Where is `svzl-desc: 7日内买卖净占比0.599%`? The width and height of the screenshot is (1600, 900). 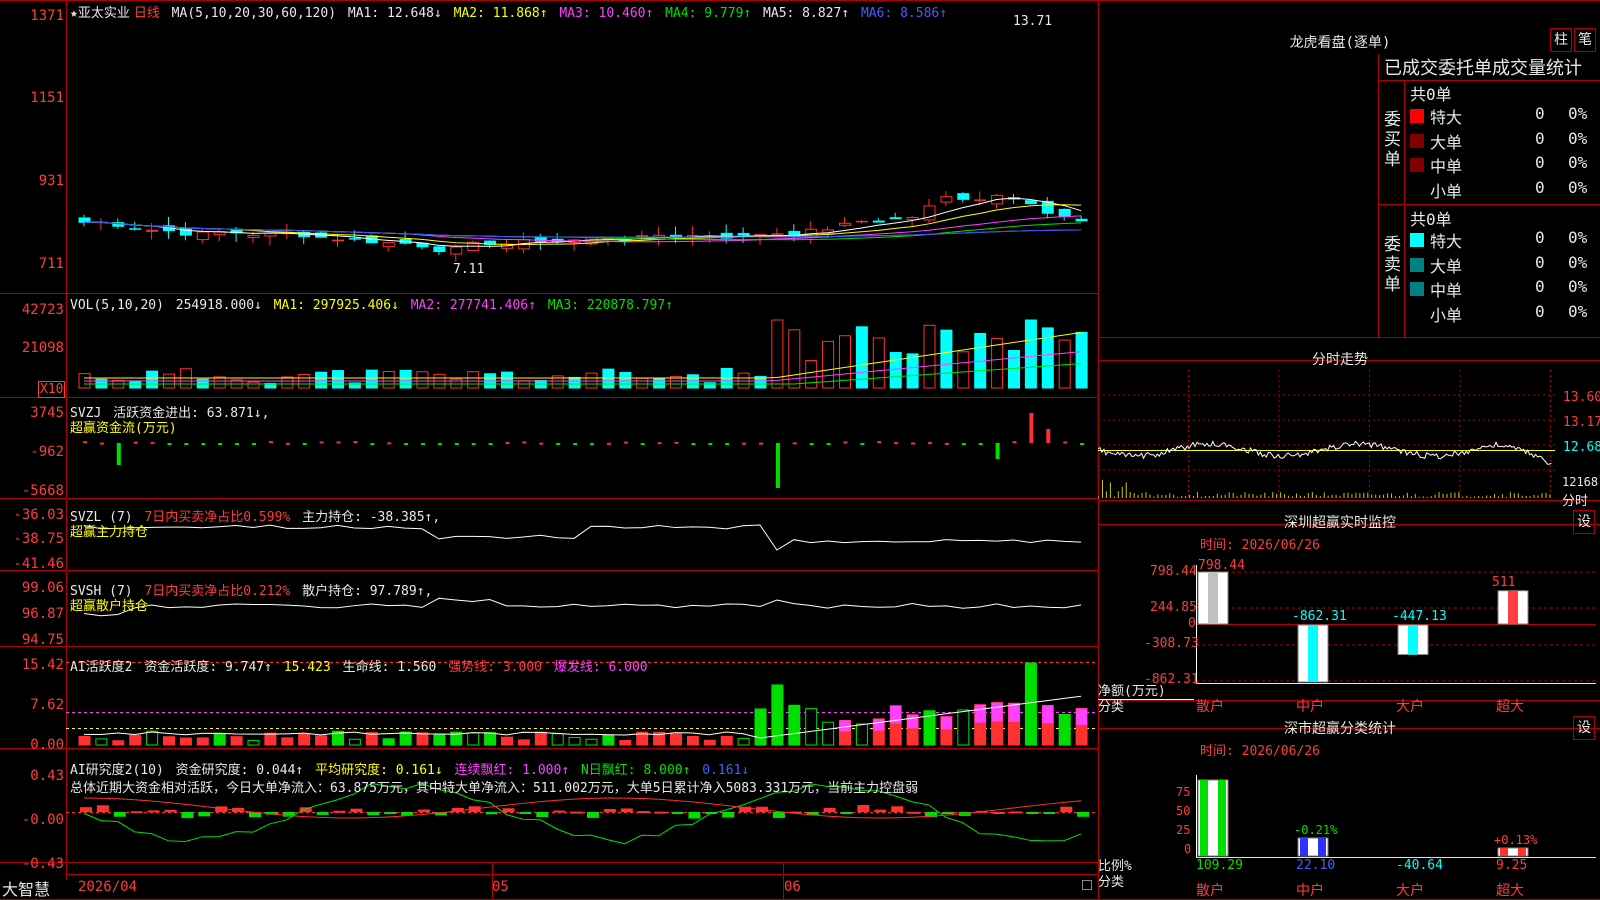 svzl-desc: 7日内买卖净占比0.599% is located at coordinates (217, 517).